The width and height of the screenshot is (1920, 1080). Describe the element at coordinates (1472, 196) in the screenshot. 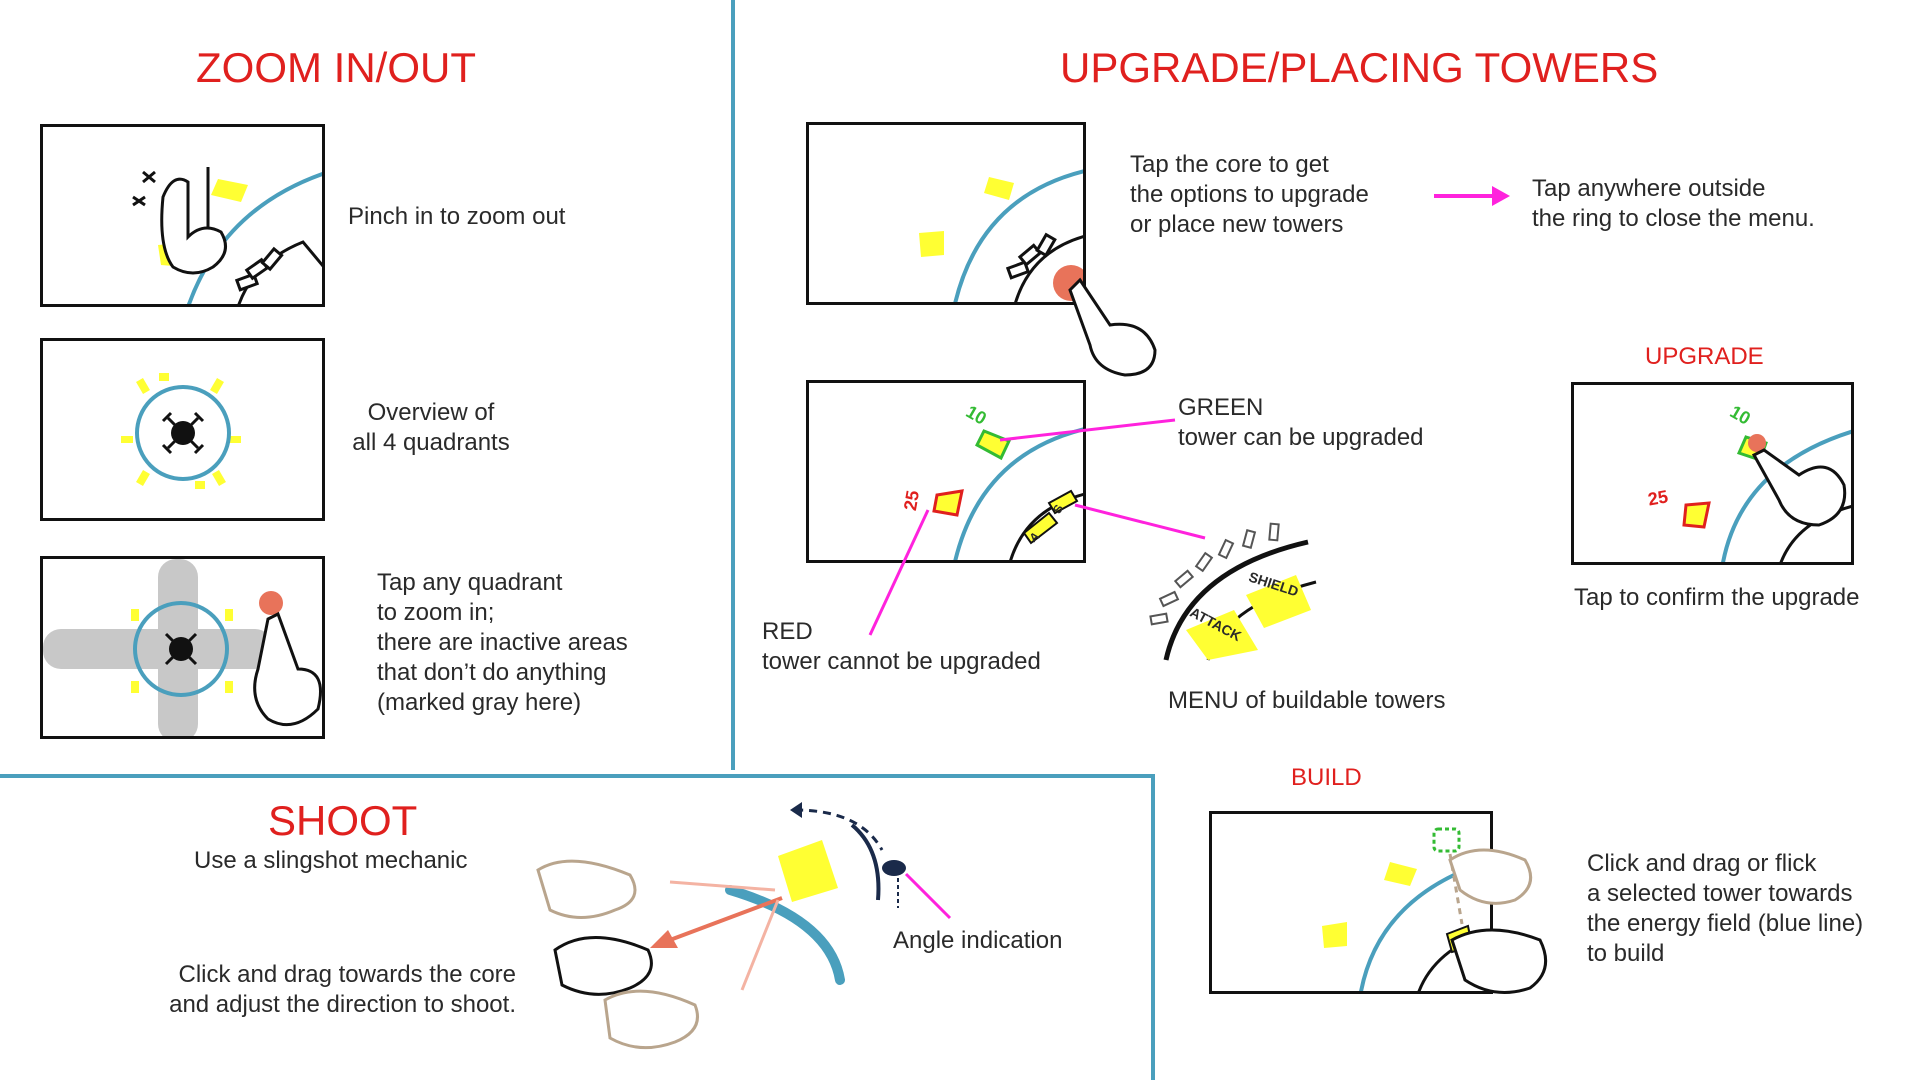

I see `arrow-right-icon` at that location.